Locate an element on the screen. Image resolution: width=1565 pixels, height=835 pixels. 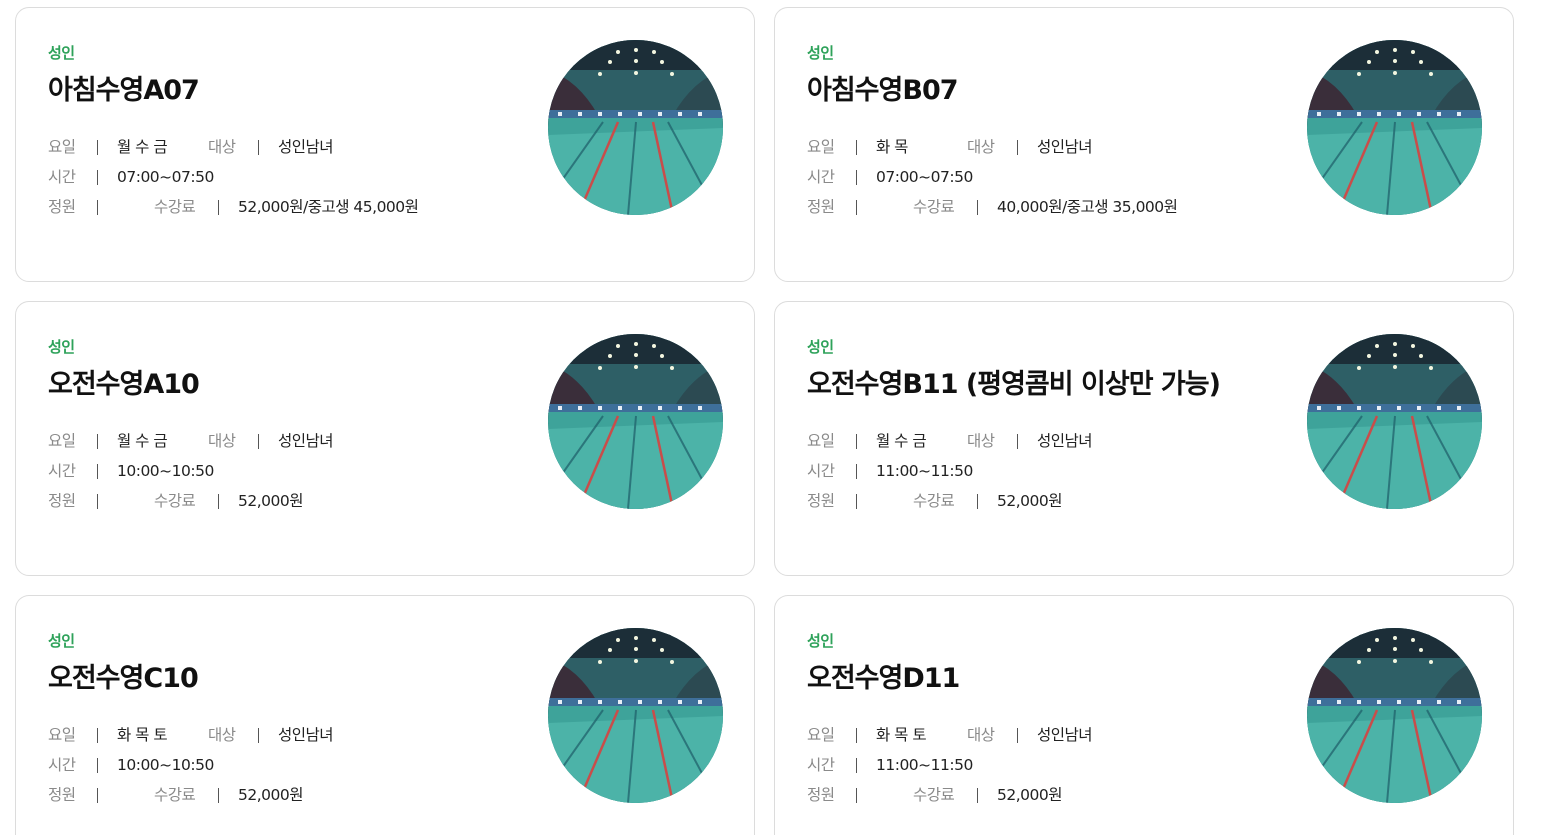
fee-value: 52,000원/중고생 45,000원 is located at coordinates (328, 207).